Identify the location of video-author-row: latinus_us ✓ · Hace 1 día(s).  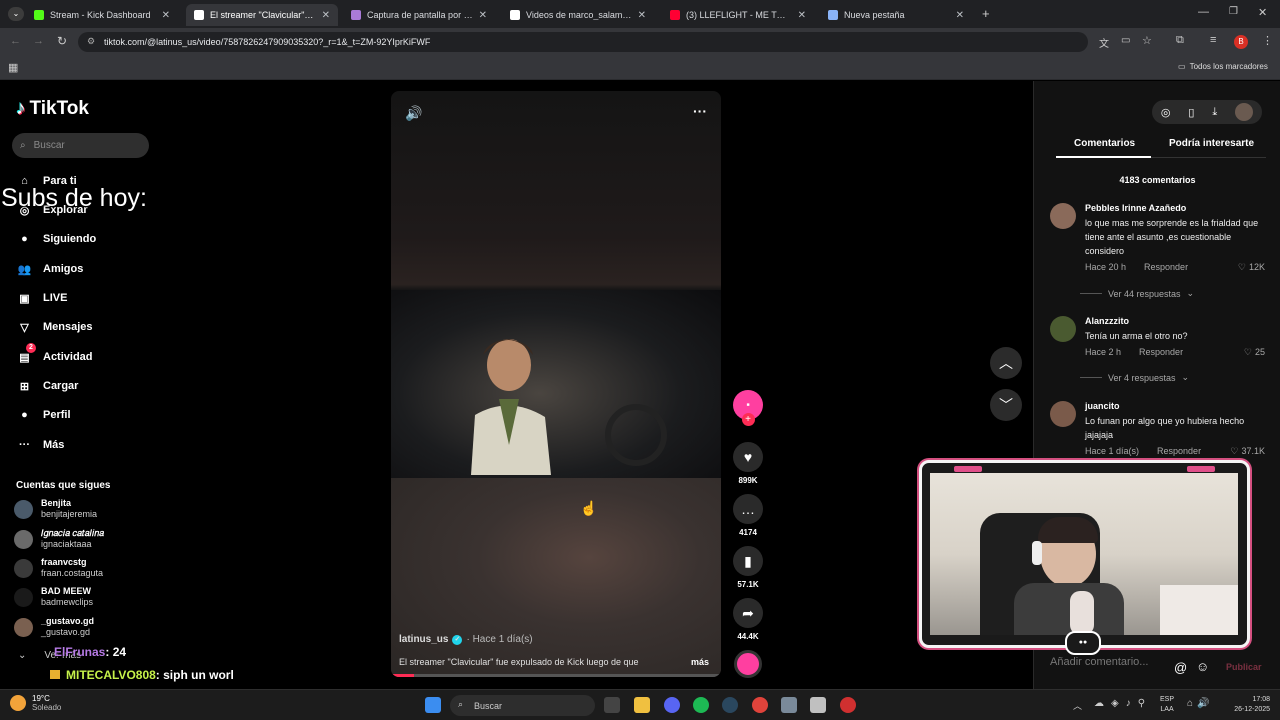
(466, 639).